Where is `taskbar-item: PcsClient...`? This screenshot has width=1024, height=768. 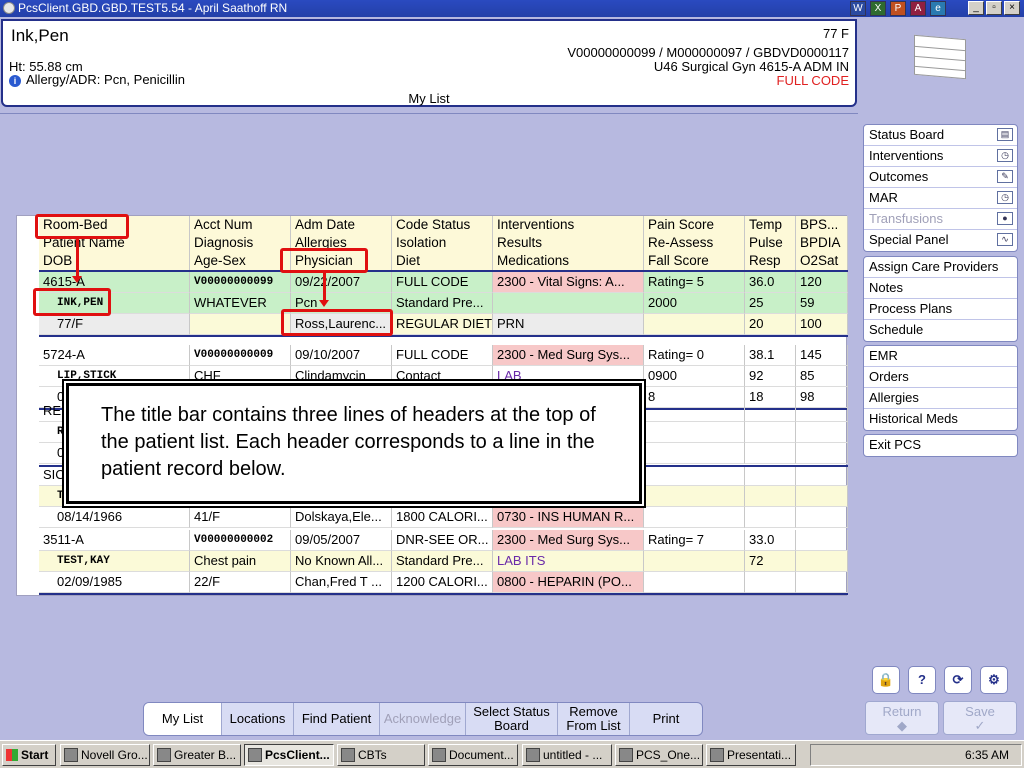
taskbar-item: PcsClient... is located at coordinates (289, 755).